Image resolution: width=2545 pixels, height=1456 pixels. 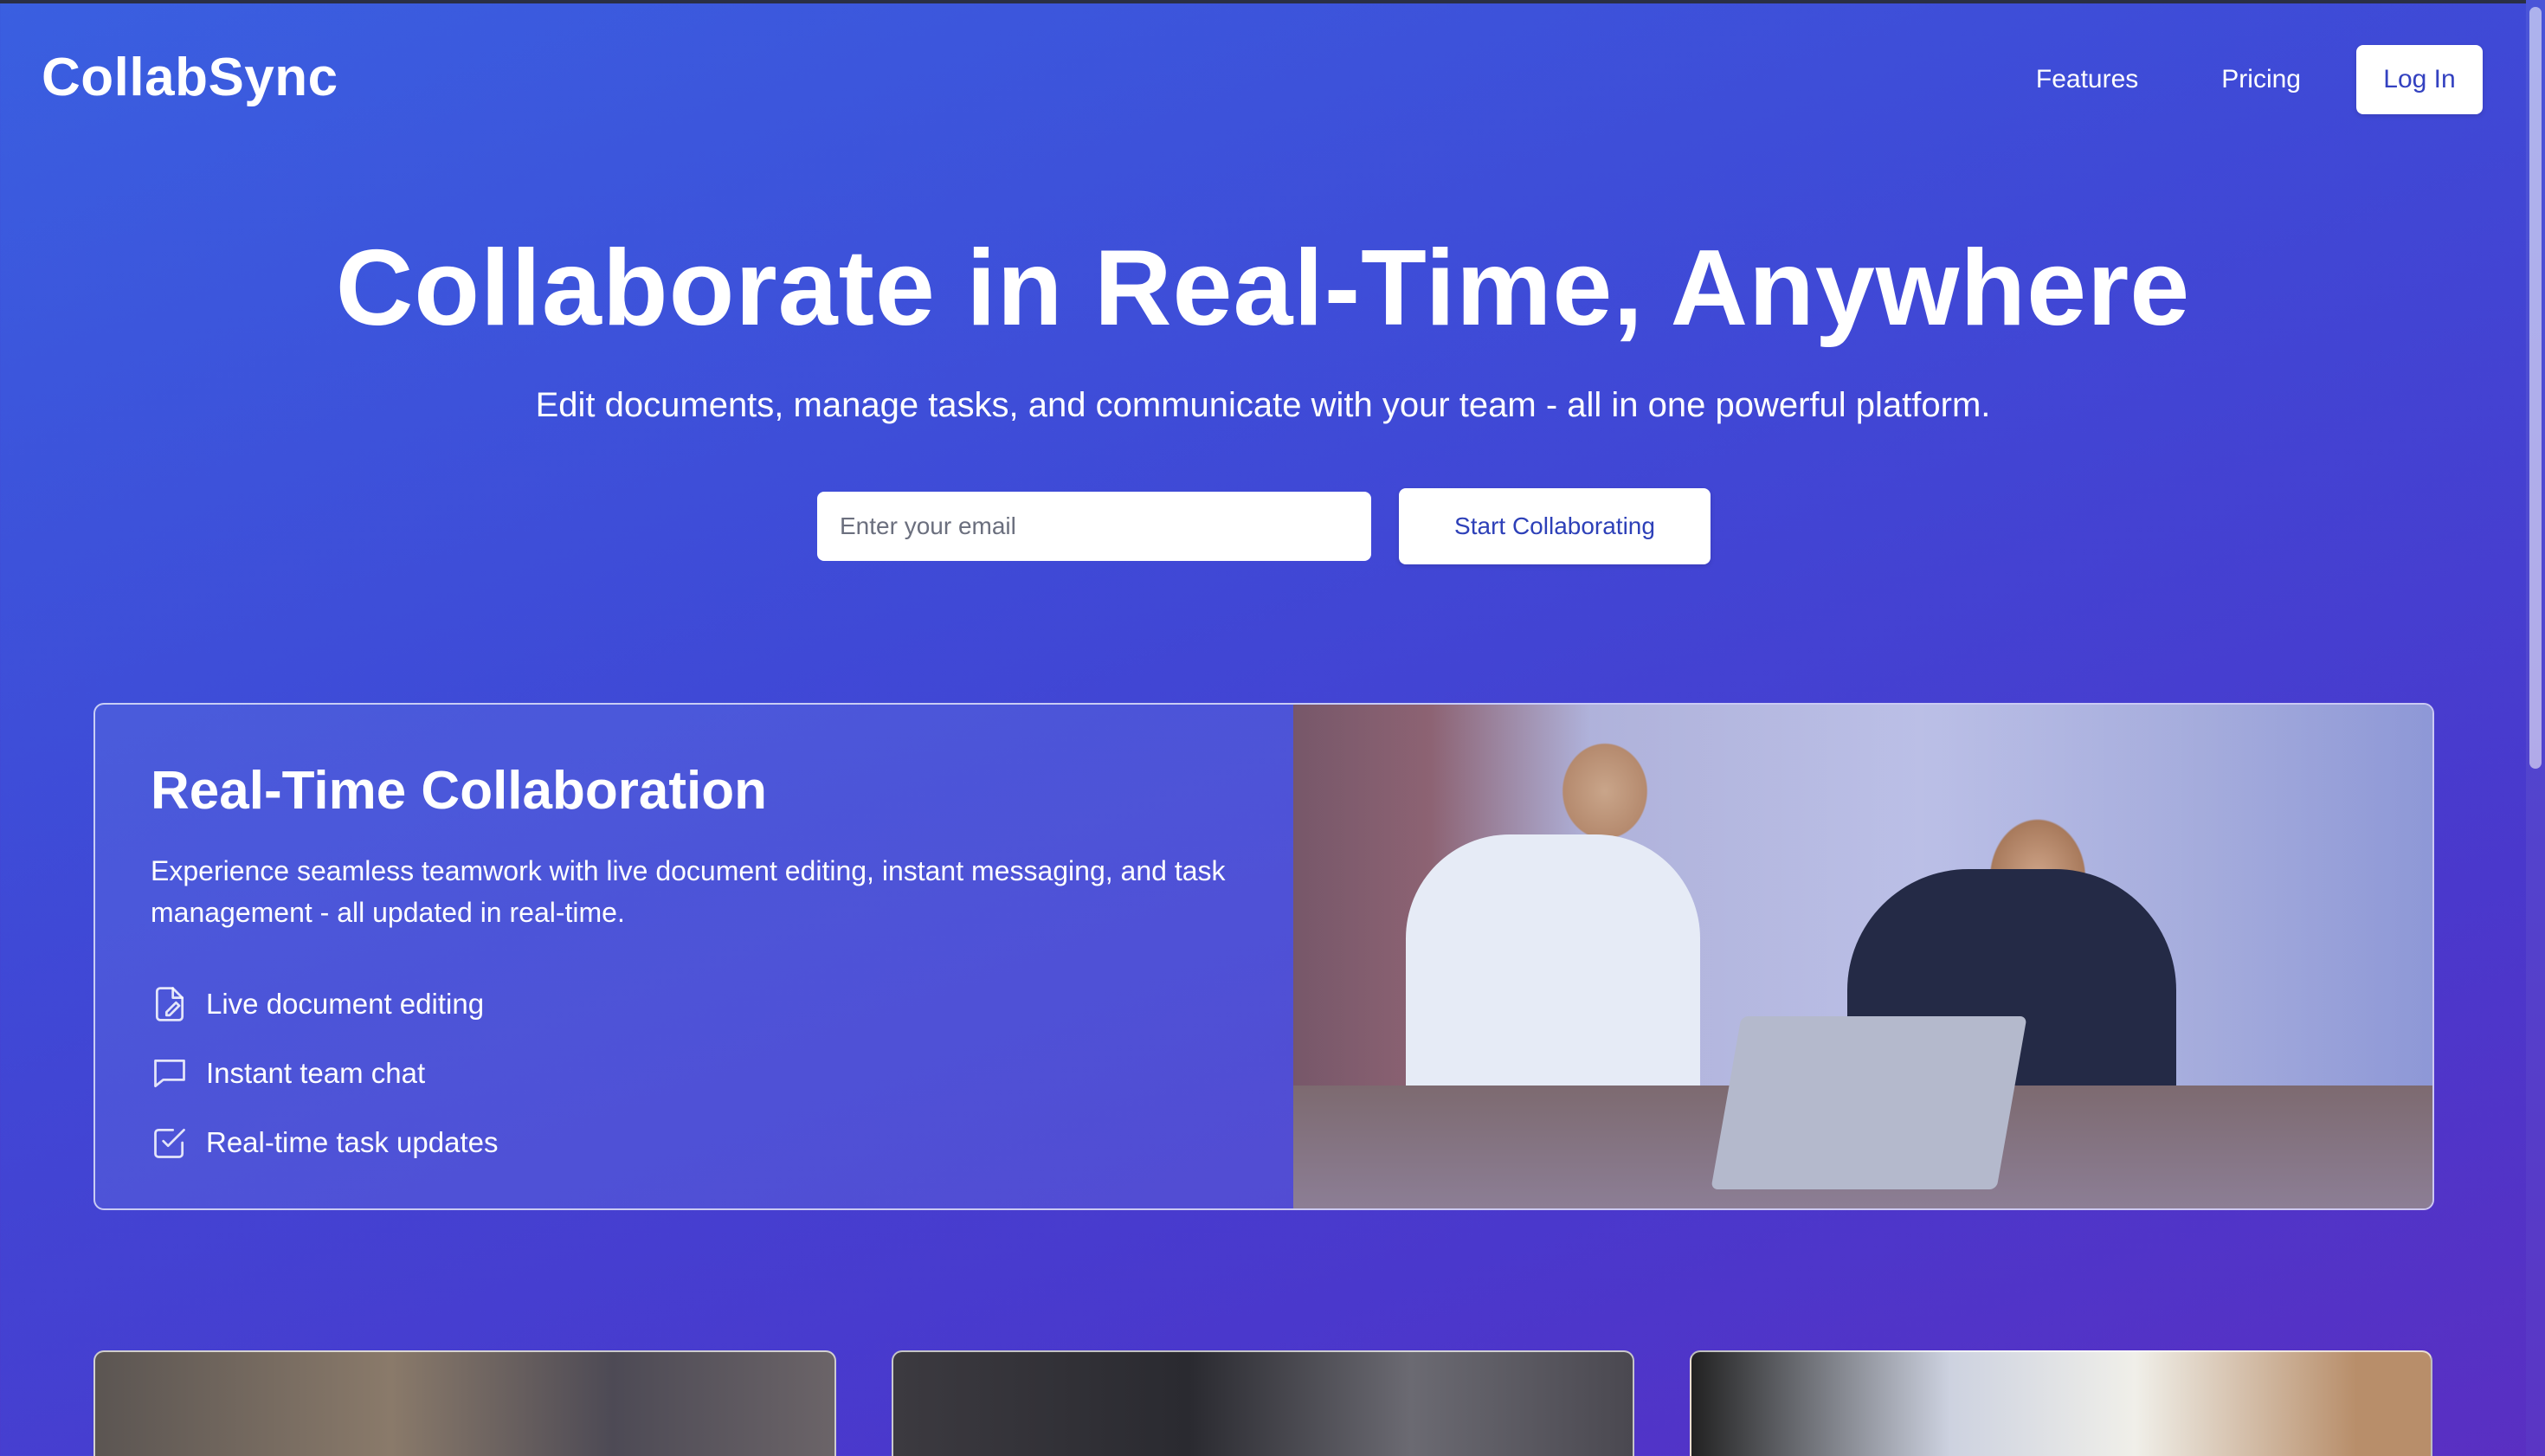 I want to click on start-collaborating-button: Start Collaborating, so click(x=1555, y=526).